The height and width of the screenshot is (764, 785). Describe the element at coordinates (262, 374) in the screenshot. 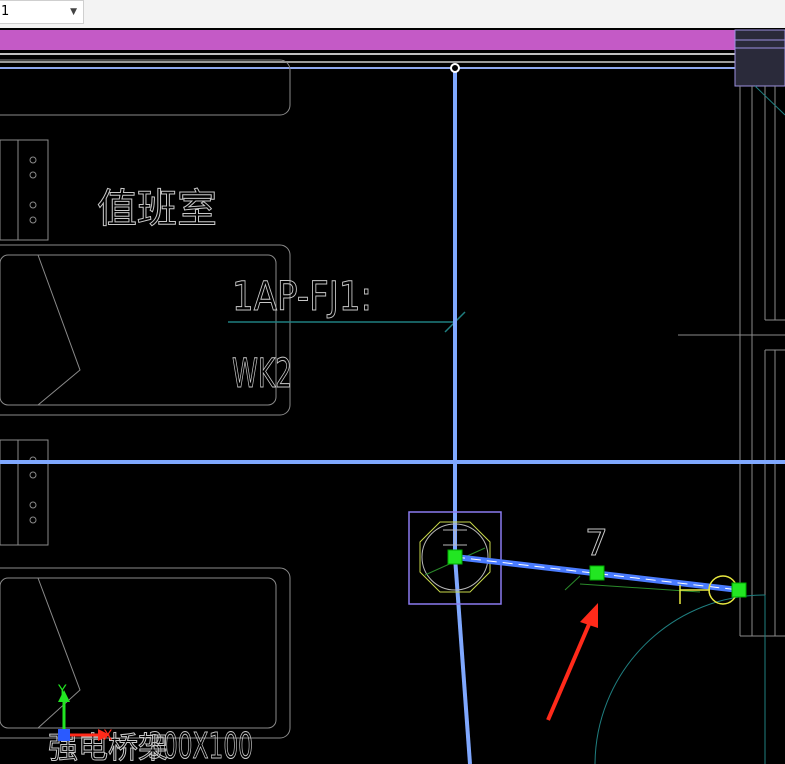

I see `circuit-label-line2: WK2` at that location.